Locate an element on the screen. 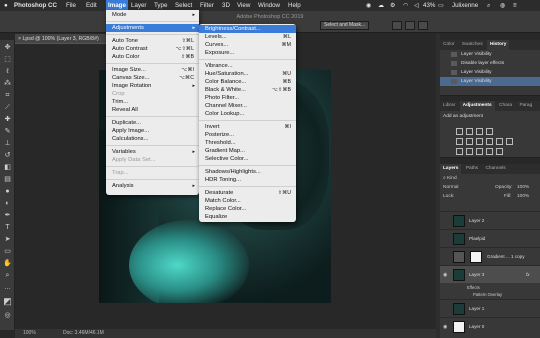  tab-libraries: Librar is located at coordinates (449, 106).